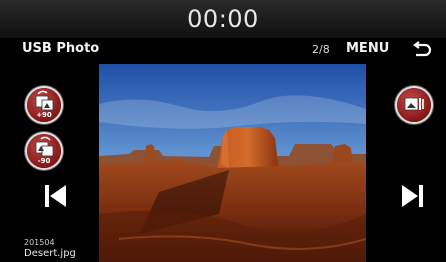 The image size is (446, 262). I want to click on page-title: USB Photo, so click(61, 48).